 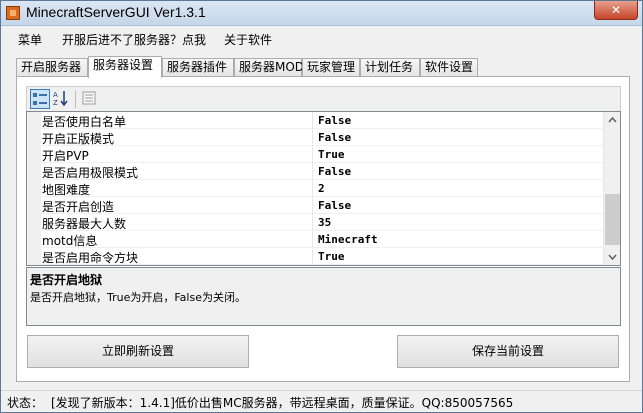 I want to click on property-row-whitelist: 是否使用白名单 False, so click(x=315, y=120).